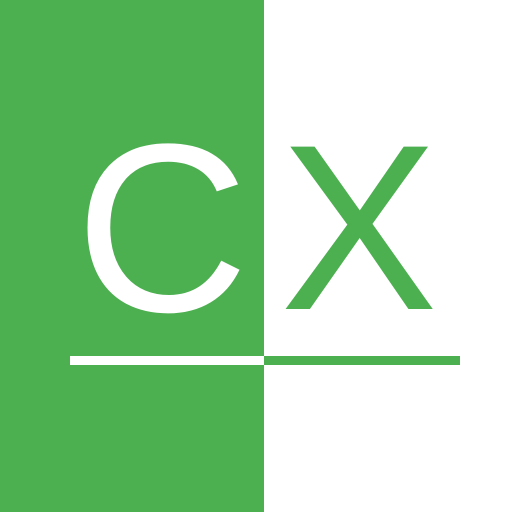  I want to click on logo-underline-green, so click(362, 360).